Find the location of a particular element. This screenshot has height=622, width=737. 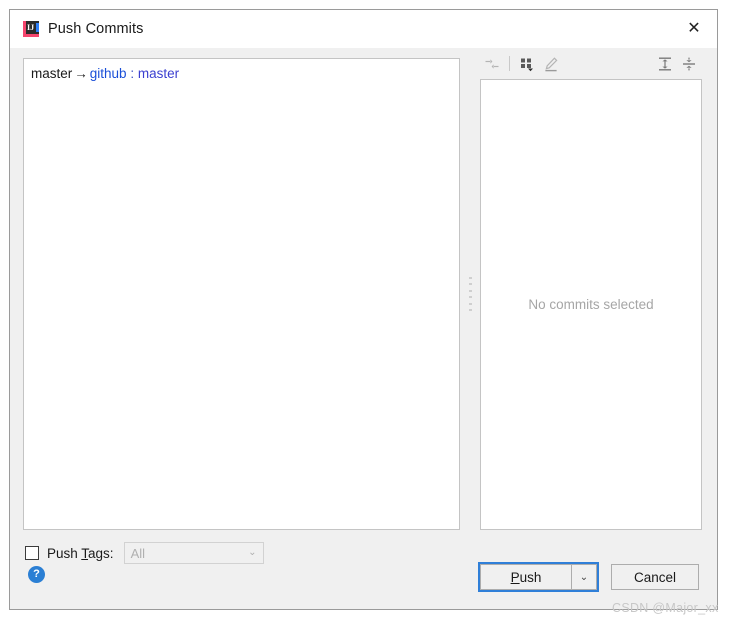

push-button: Push is located at coordinates (525, 577).